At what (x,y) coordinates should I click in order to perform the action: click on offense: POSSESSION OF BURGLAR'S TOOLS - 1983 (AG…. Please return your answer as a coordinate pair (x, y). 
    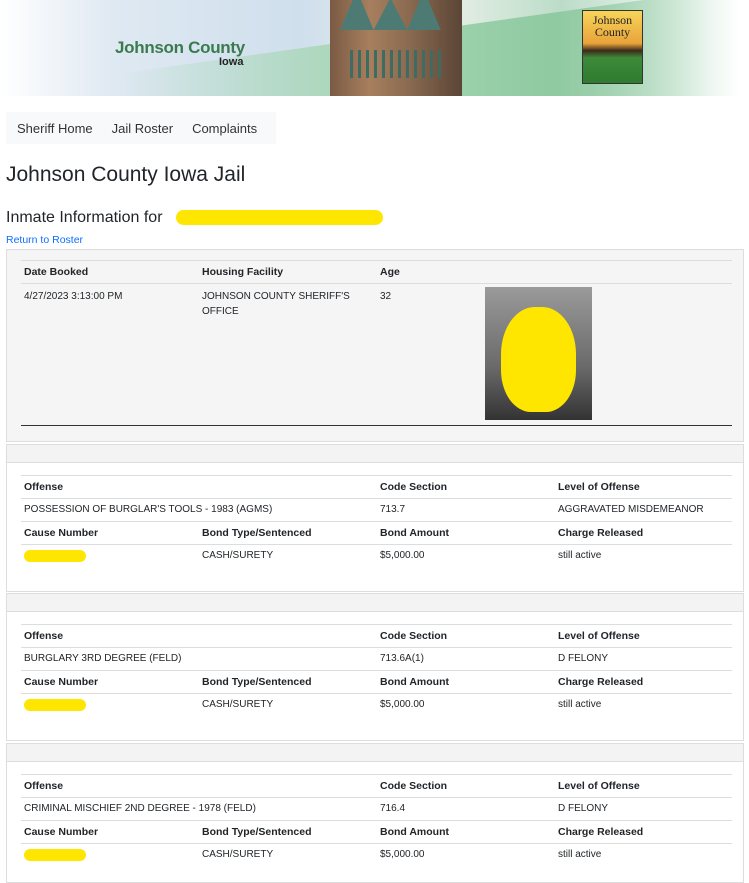
    Looking at the image, I should click on (199, 510).